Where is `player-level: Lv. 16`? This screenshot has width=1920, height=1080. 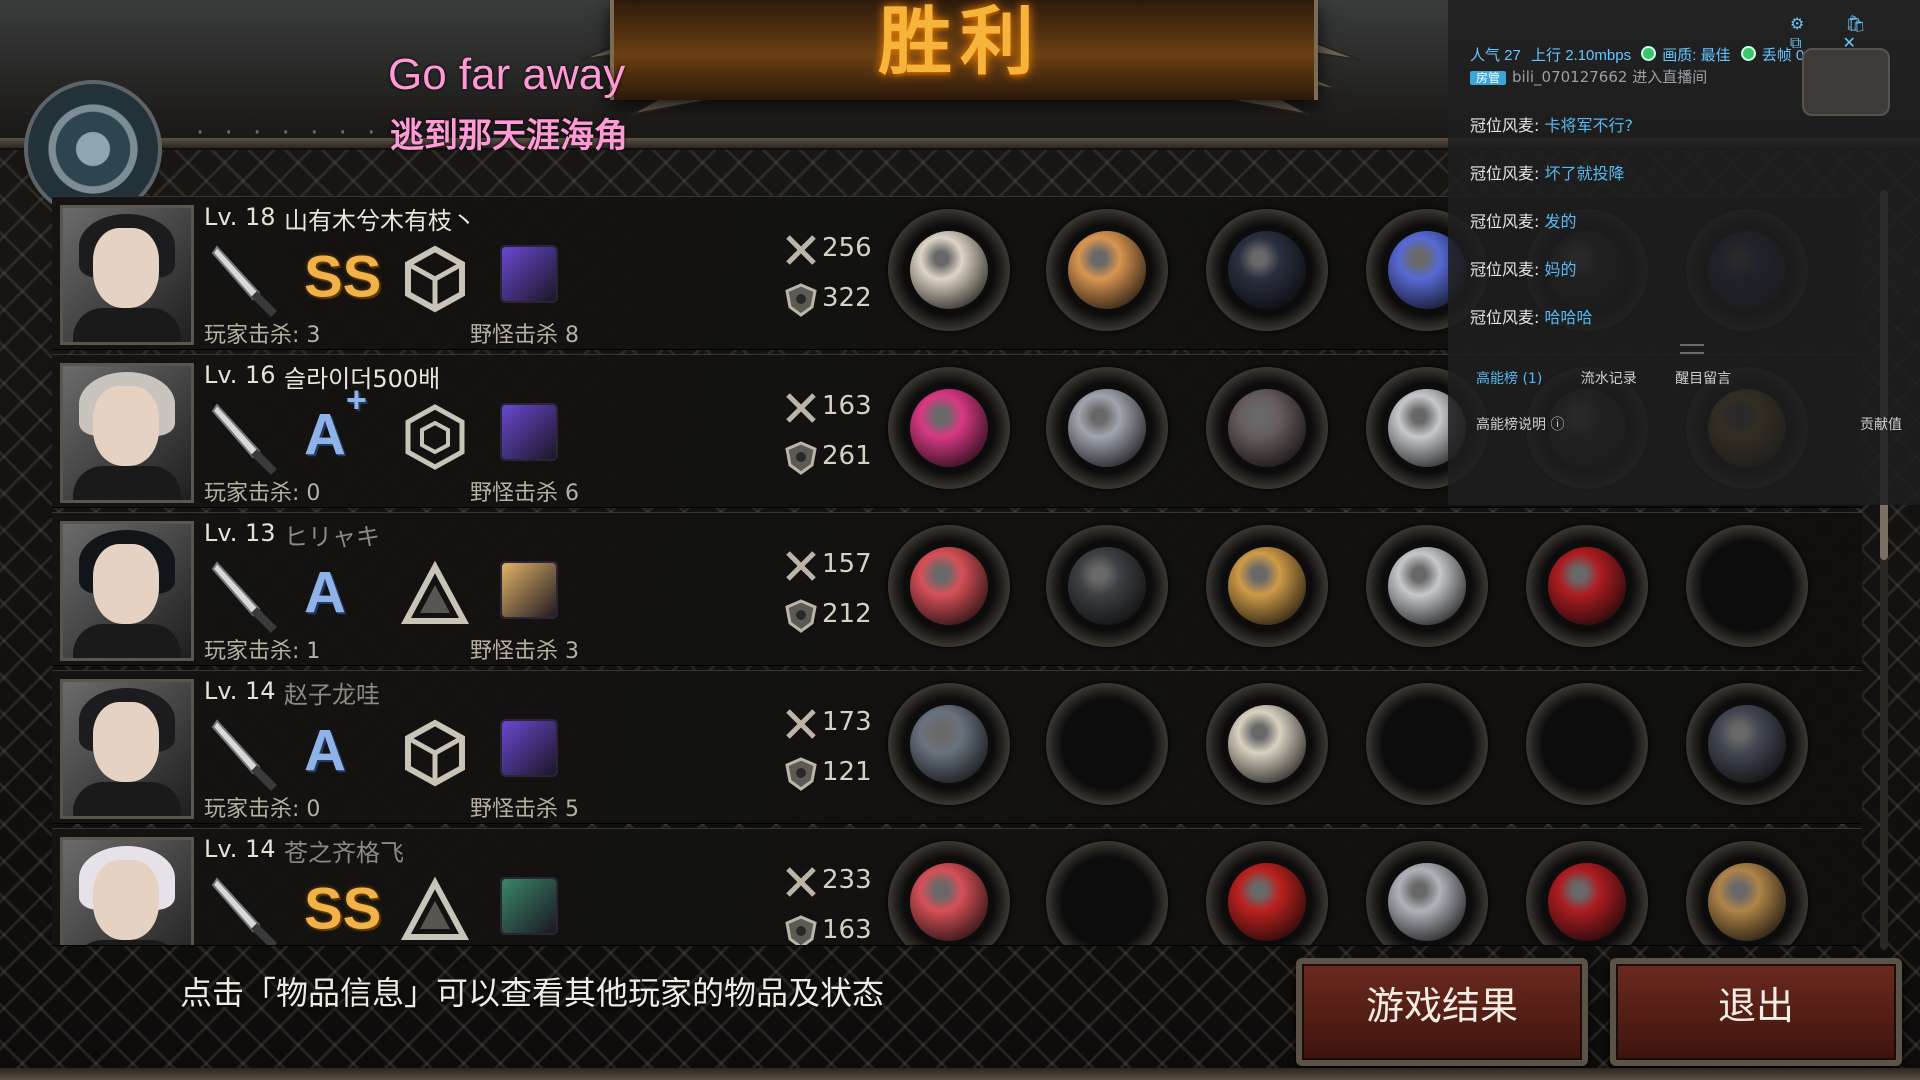 player-level: Lv. 16 is located at coordinates (240, 375).